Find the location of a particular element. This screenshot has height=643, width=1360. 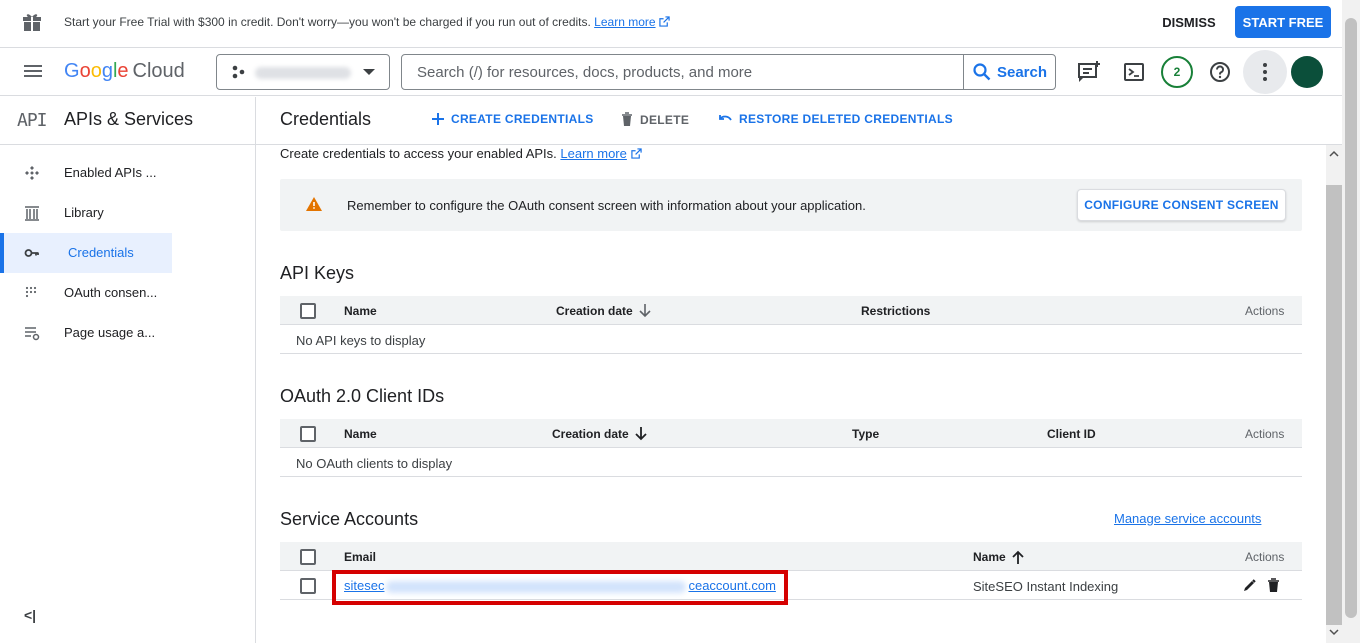

logo-letter: g is located at coordinates (107, 71).